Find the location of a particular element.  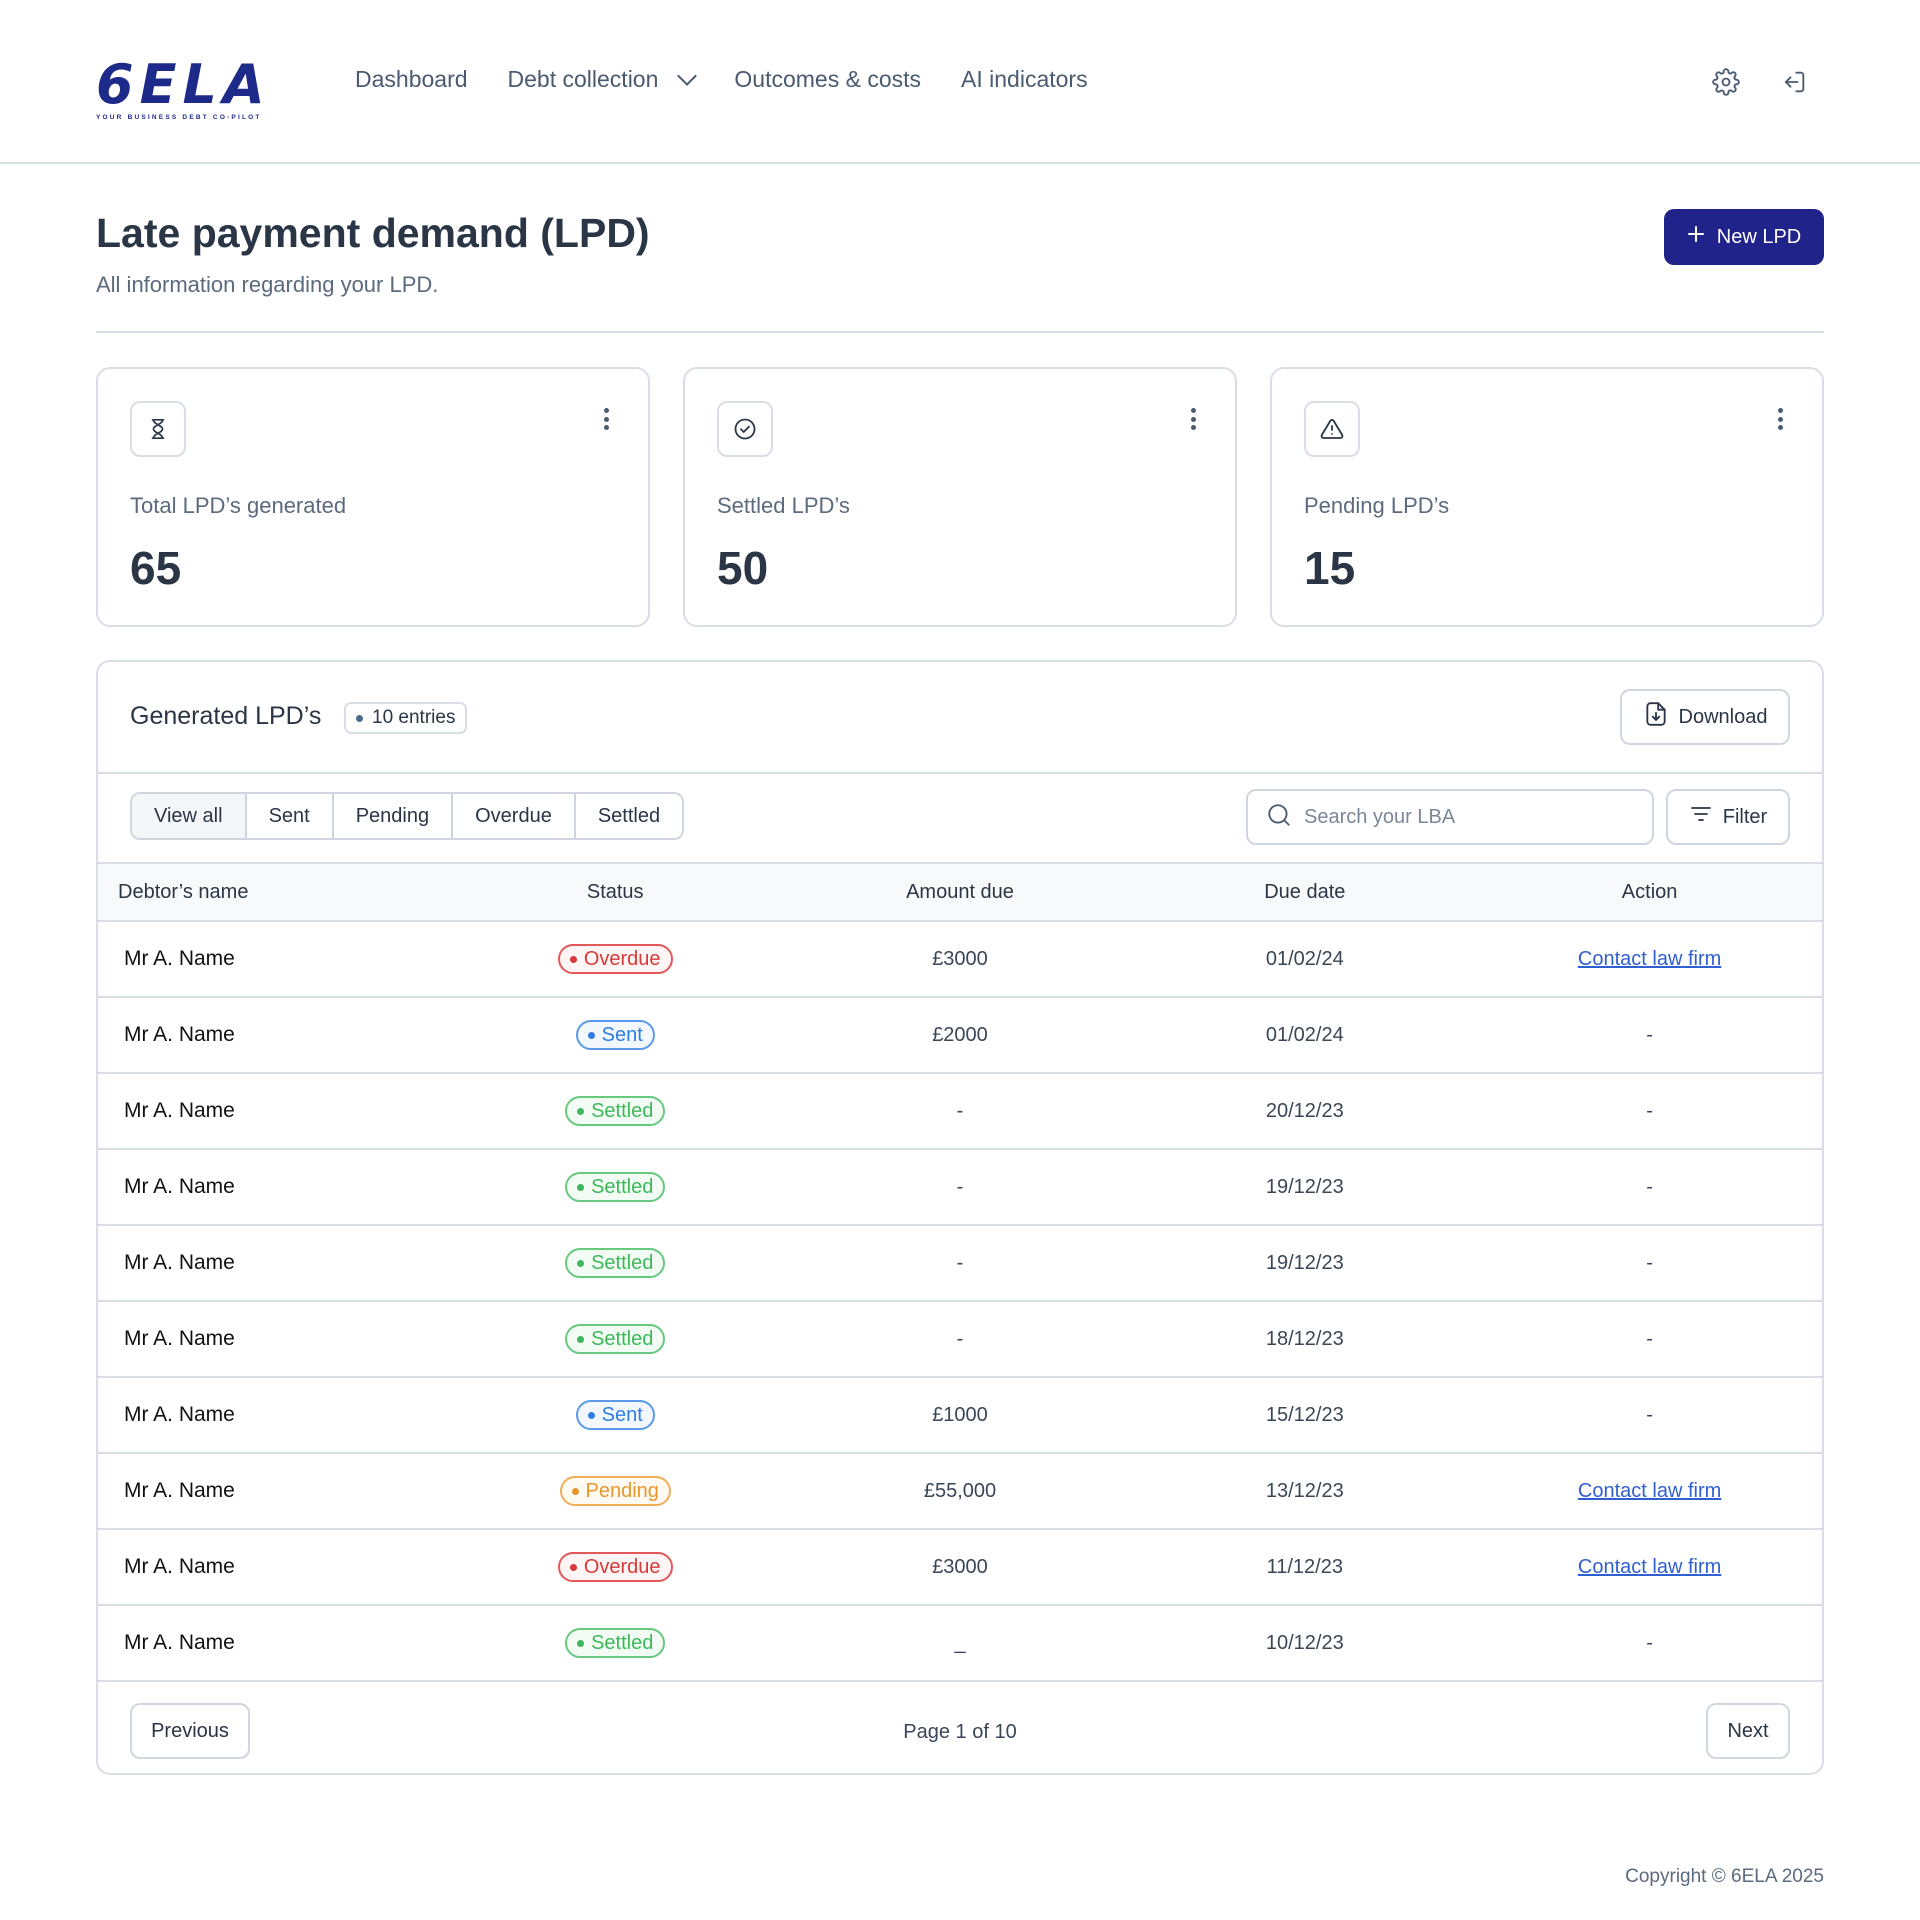

table-row: Mr A. Name Settled - 20/12/23 - is located at coordinates (960, 1112).